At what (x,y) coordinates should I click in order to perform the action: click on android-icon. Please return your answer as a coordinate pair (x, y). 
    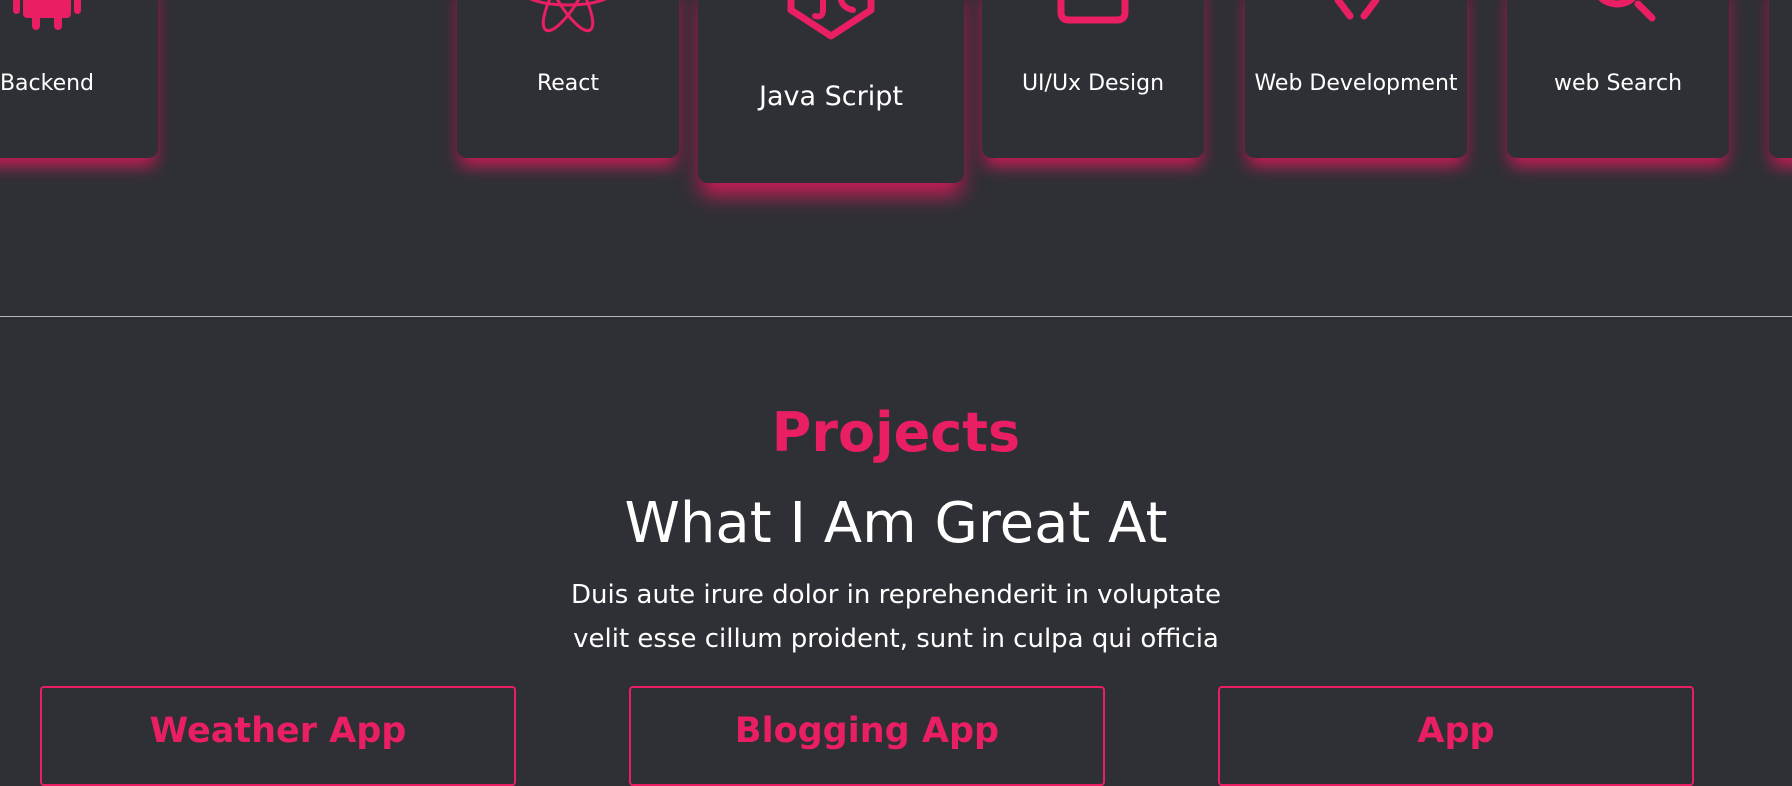
    Looking at the image, I should click on (47, 20).